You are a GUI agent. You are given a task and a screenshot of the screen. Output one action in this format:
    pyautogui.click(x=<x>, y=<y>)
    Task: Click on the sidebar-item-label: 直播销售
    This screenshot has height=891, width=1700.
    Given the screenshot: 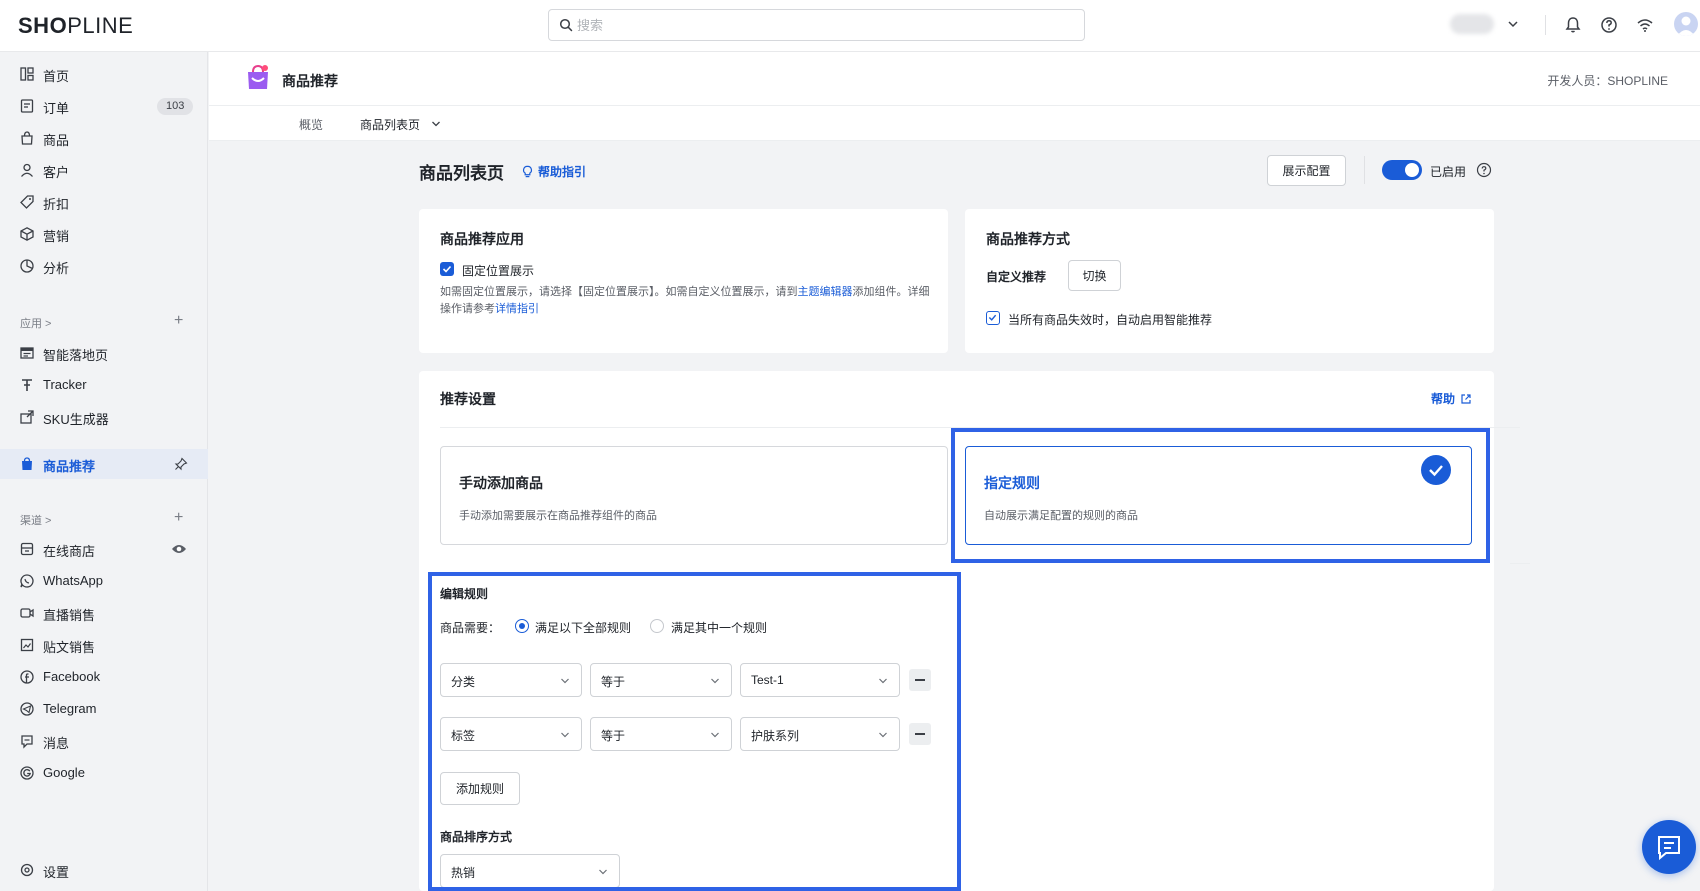 What is the action you would take?
    pyautogui.click(x=69, y=615)
    